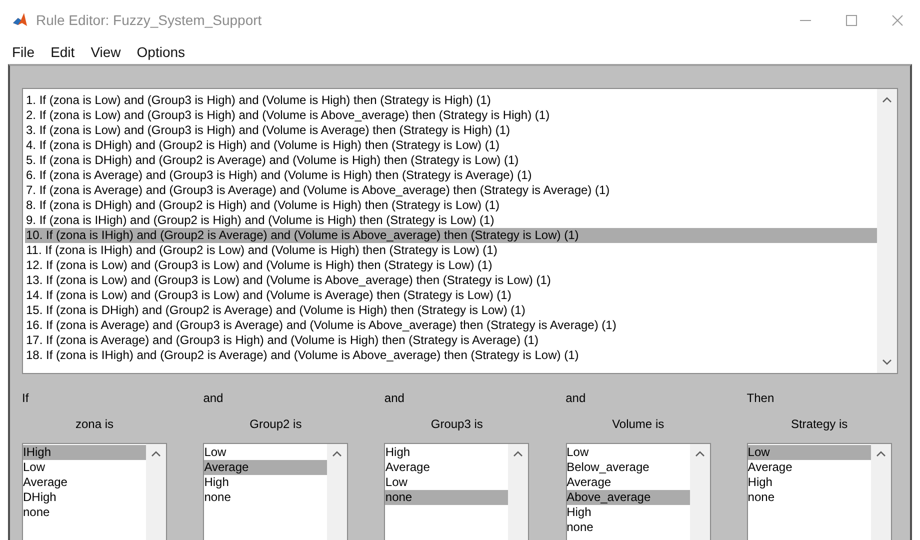 This screenshot has height=540, width=920. Describe the element at coordinates (451, 325) in the screenshot. I see `rule-row: 16. If (zona is Average) and (Group3 is Average) and (Volume is Above_average) then (Strategy is Average) (1)` at that location.